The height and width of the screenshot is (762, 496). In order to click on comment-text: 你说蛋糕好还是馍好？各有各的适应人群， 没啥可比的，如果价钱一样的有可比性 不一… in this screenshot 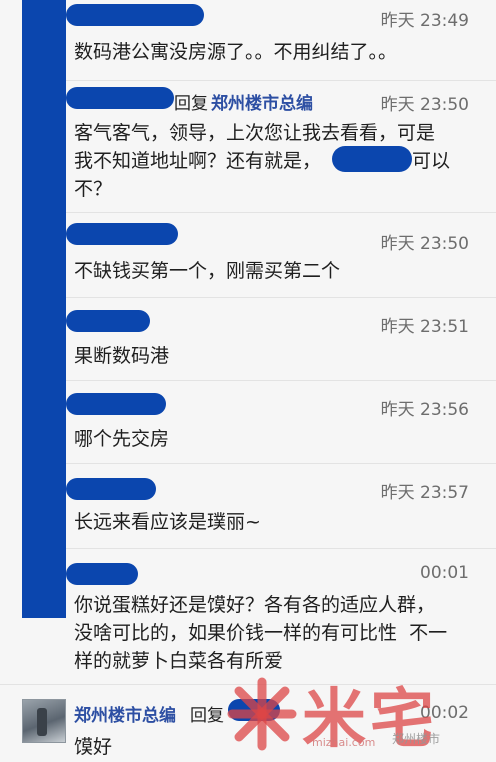, I will do `click(261, 633)`.